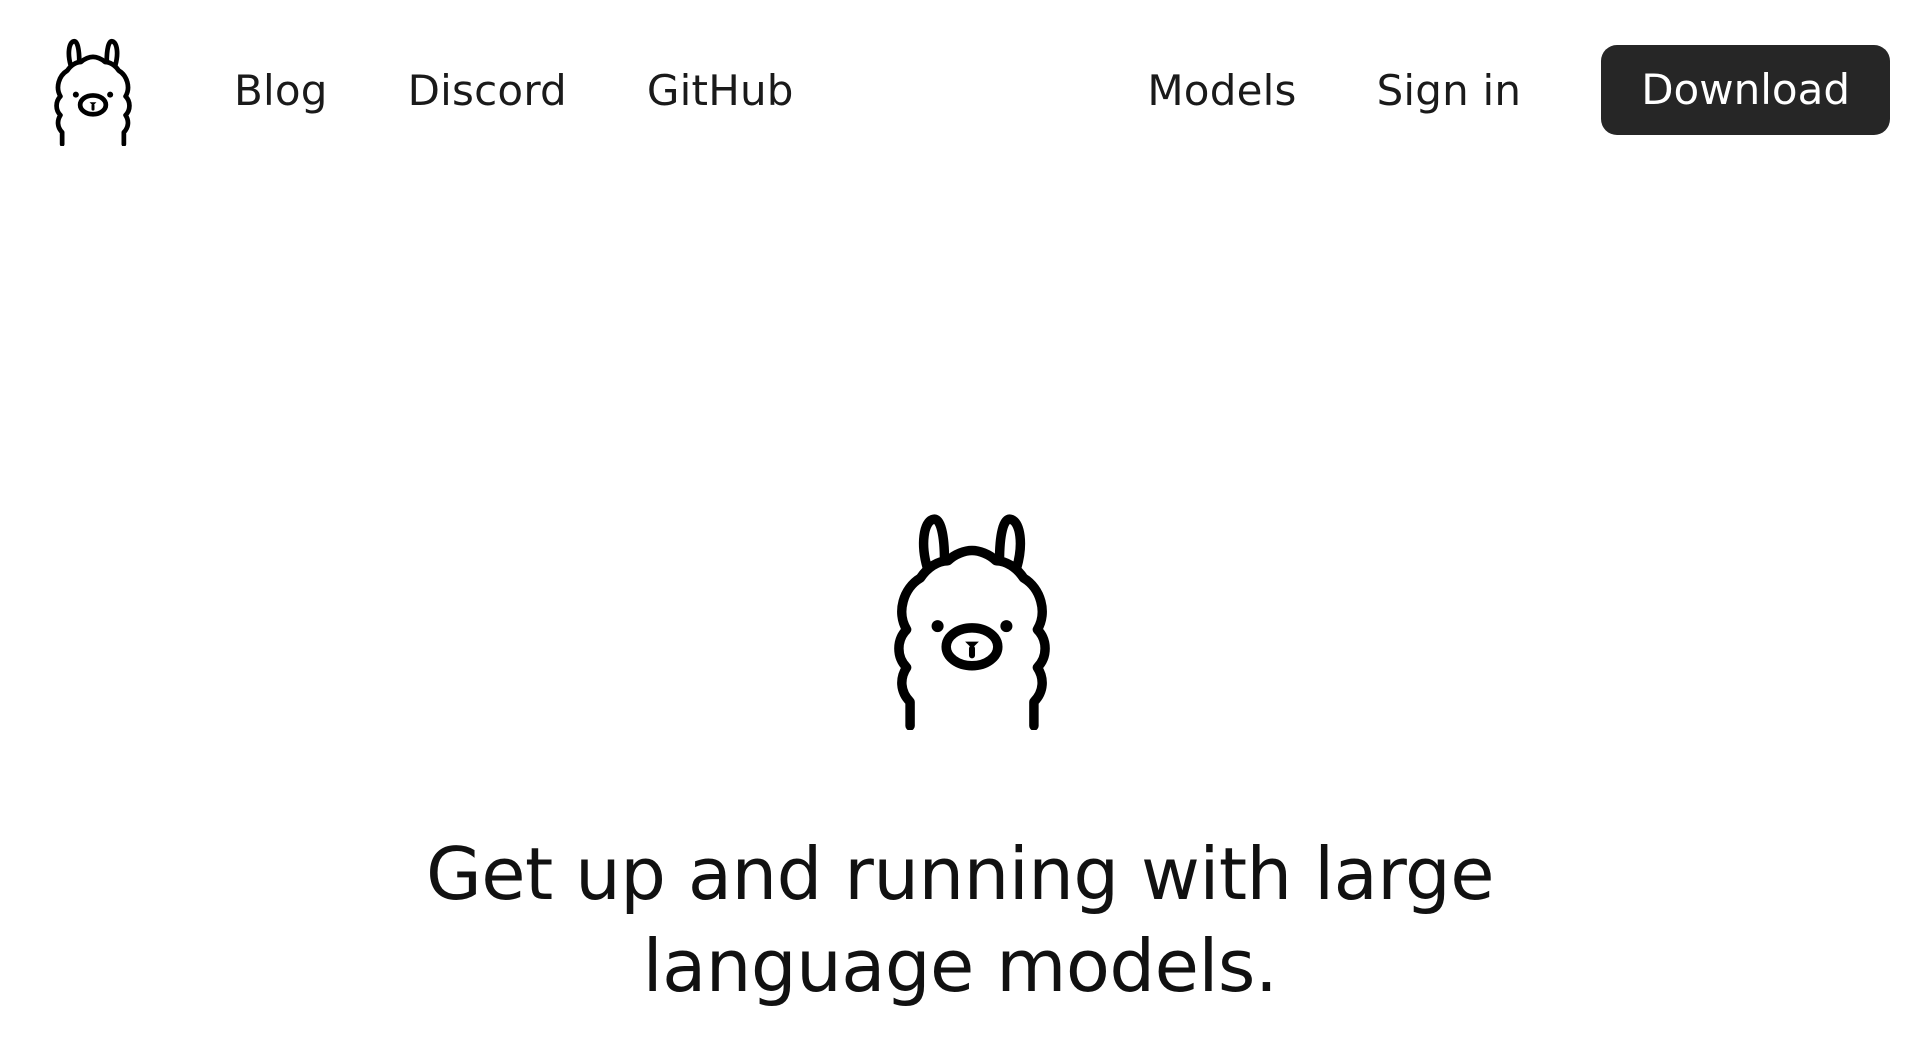 Image resolution: width=1920 pixels, height=1043 pixels. What do you see at coordinates (720, 90) in the screenshot?
I see `nav-link-github: GitHub` at bounding box center [720, 90].